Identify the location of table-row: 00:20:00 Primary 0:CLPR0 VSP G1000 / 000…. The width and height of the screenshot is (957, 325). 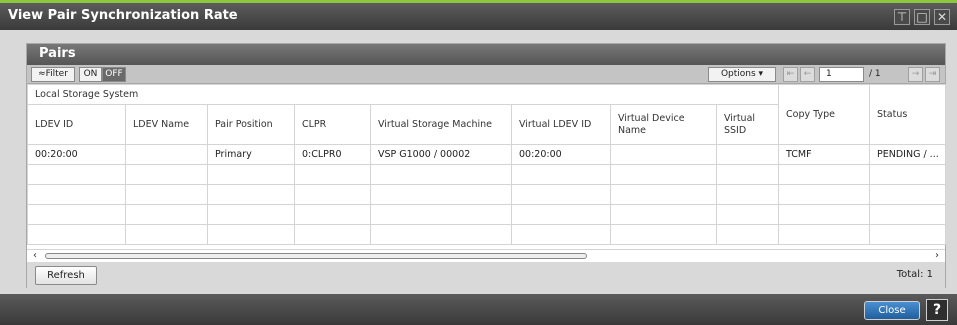
(487, 154).